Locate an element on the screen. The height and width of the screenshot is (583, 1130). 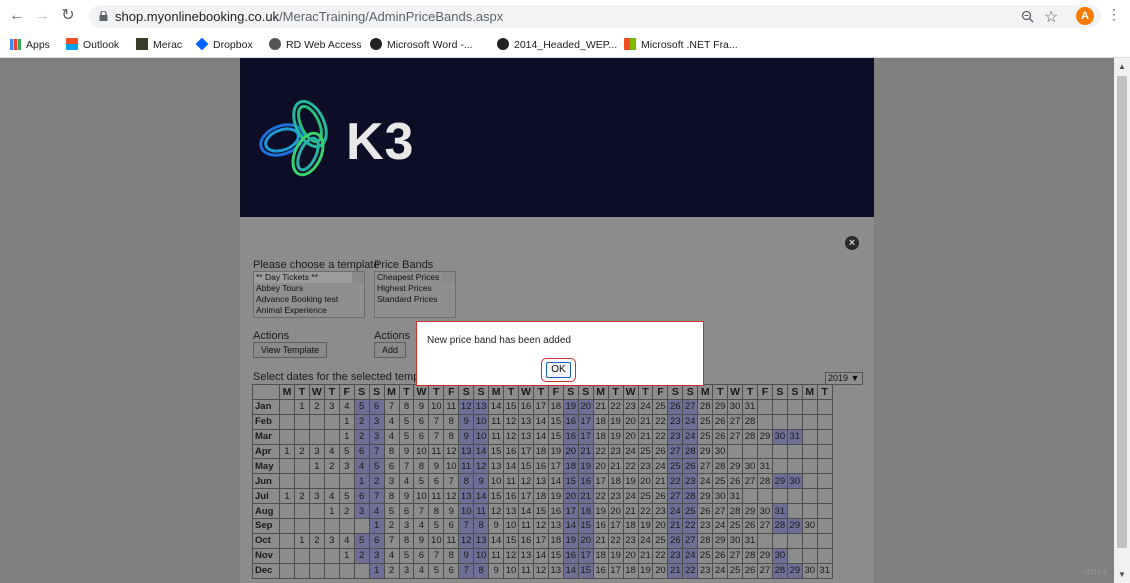
reload-icon: ↻ is located at coordinates (68, 16).